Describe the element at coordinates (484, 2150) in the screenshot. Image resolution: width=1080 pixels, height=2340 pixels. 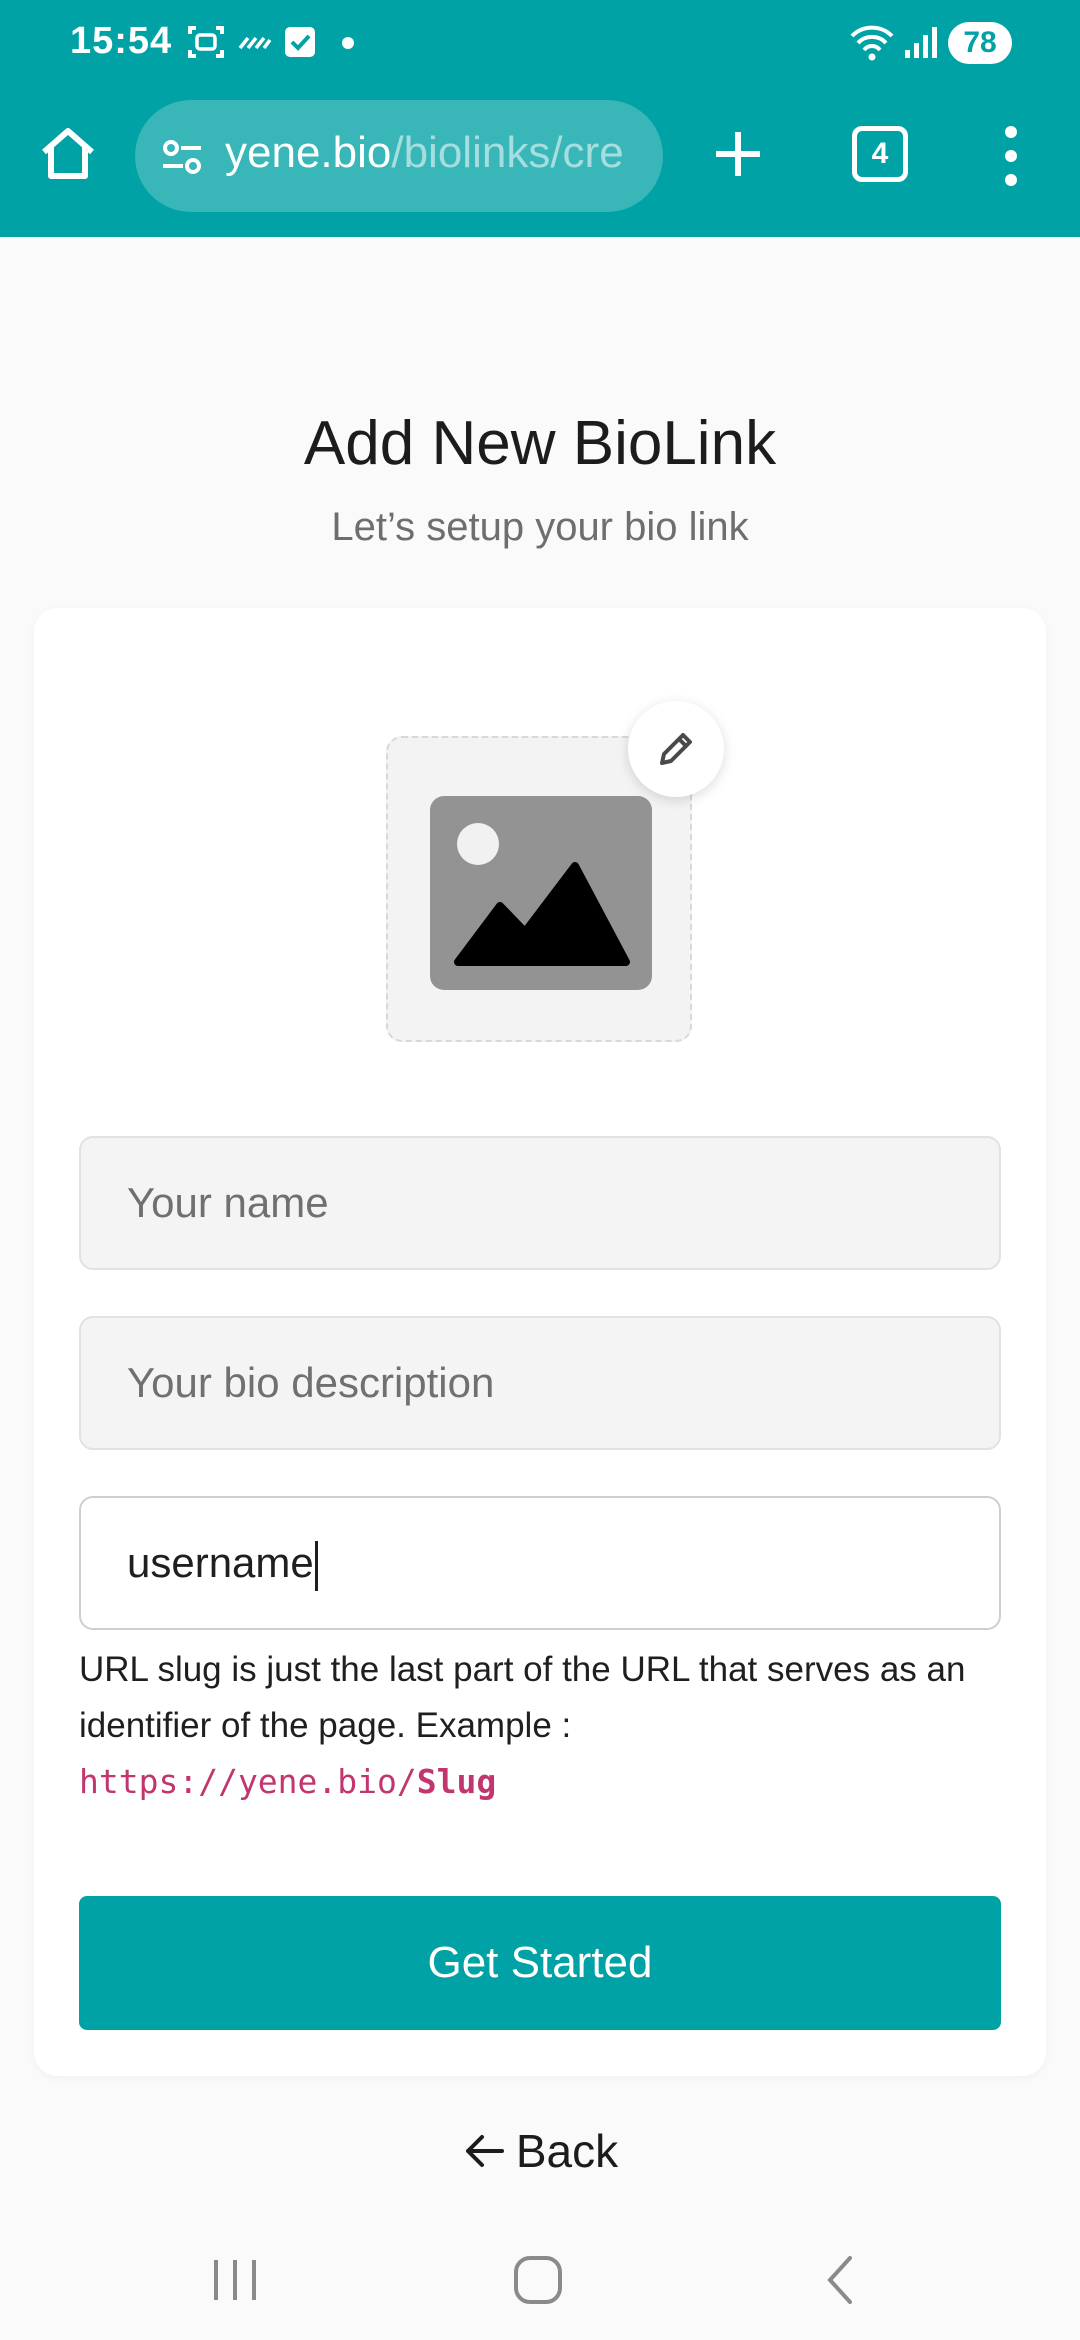
I see `arrow-left-icon` at that location.